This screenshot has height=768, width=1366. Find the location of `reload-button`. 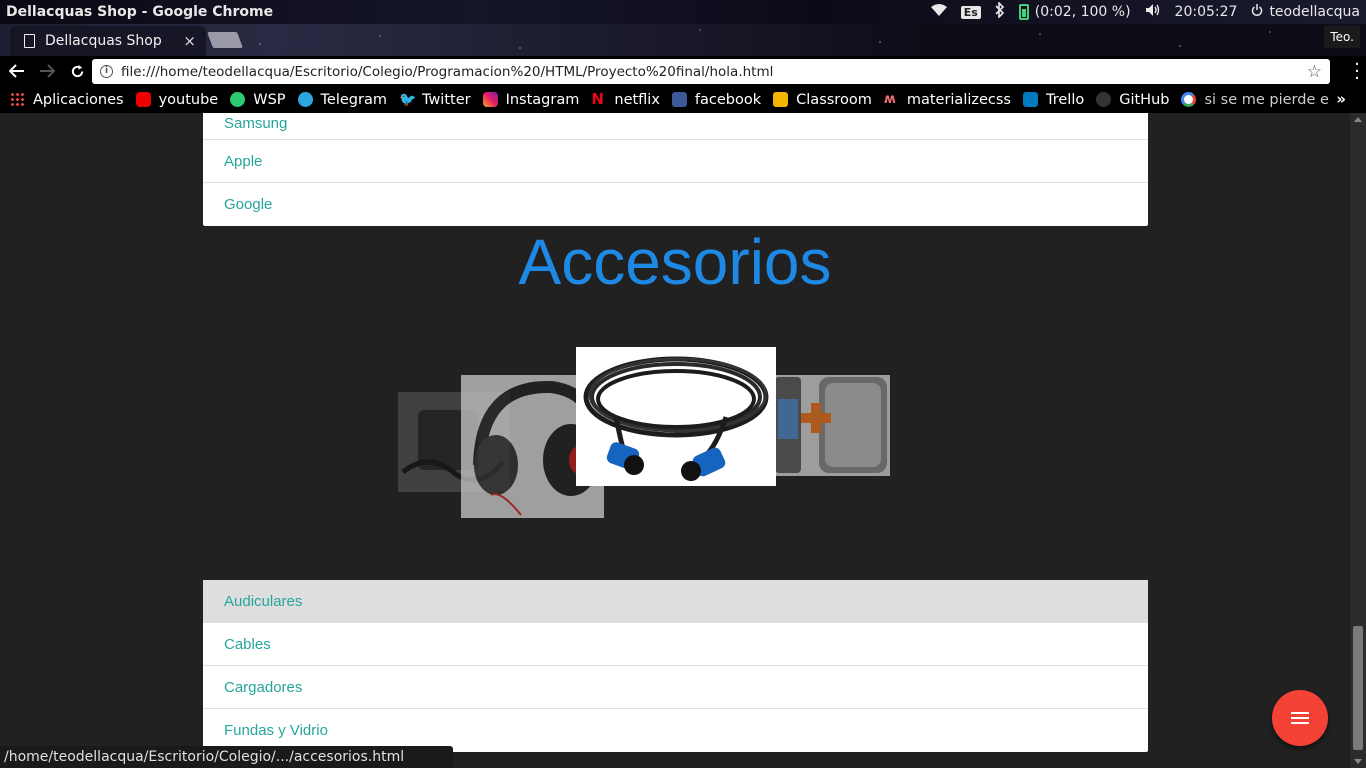

reload-button is located at coordinates (77, 71).